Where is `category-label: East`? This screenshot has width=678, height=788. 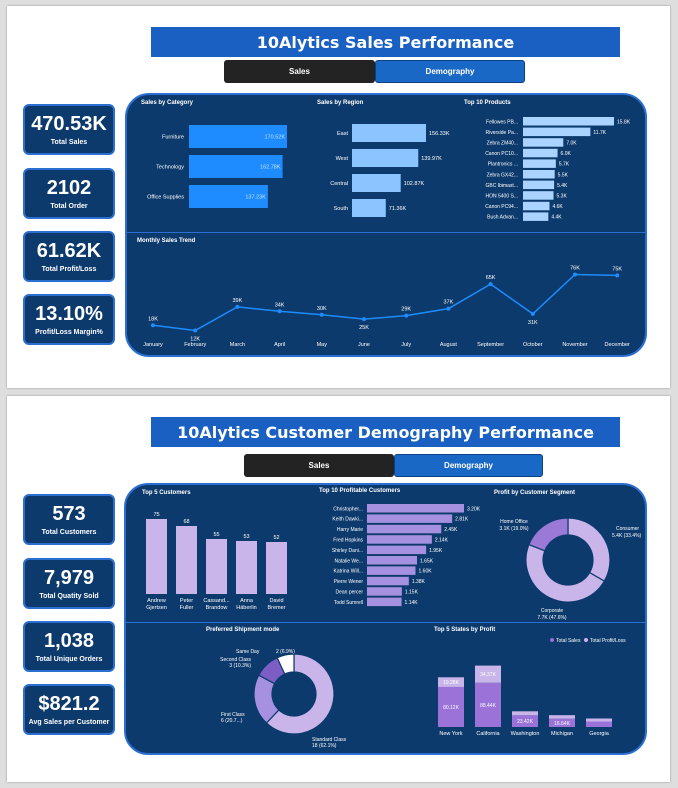 category-label: East is located at coordinates (342, 134).